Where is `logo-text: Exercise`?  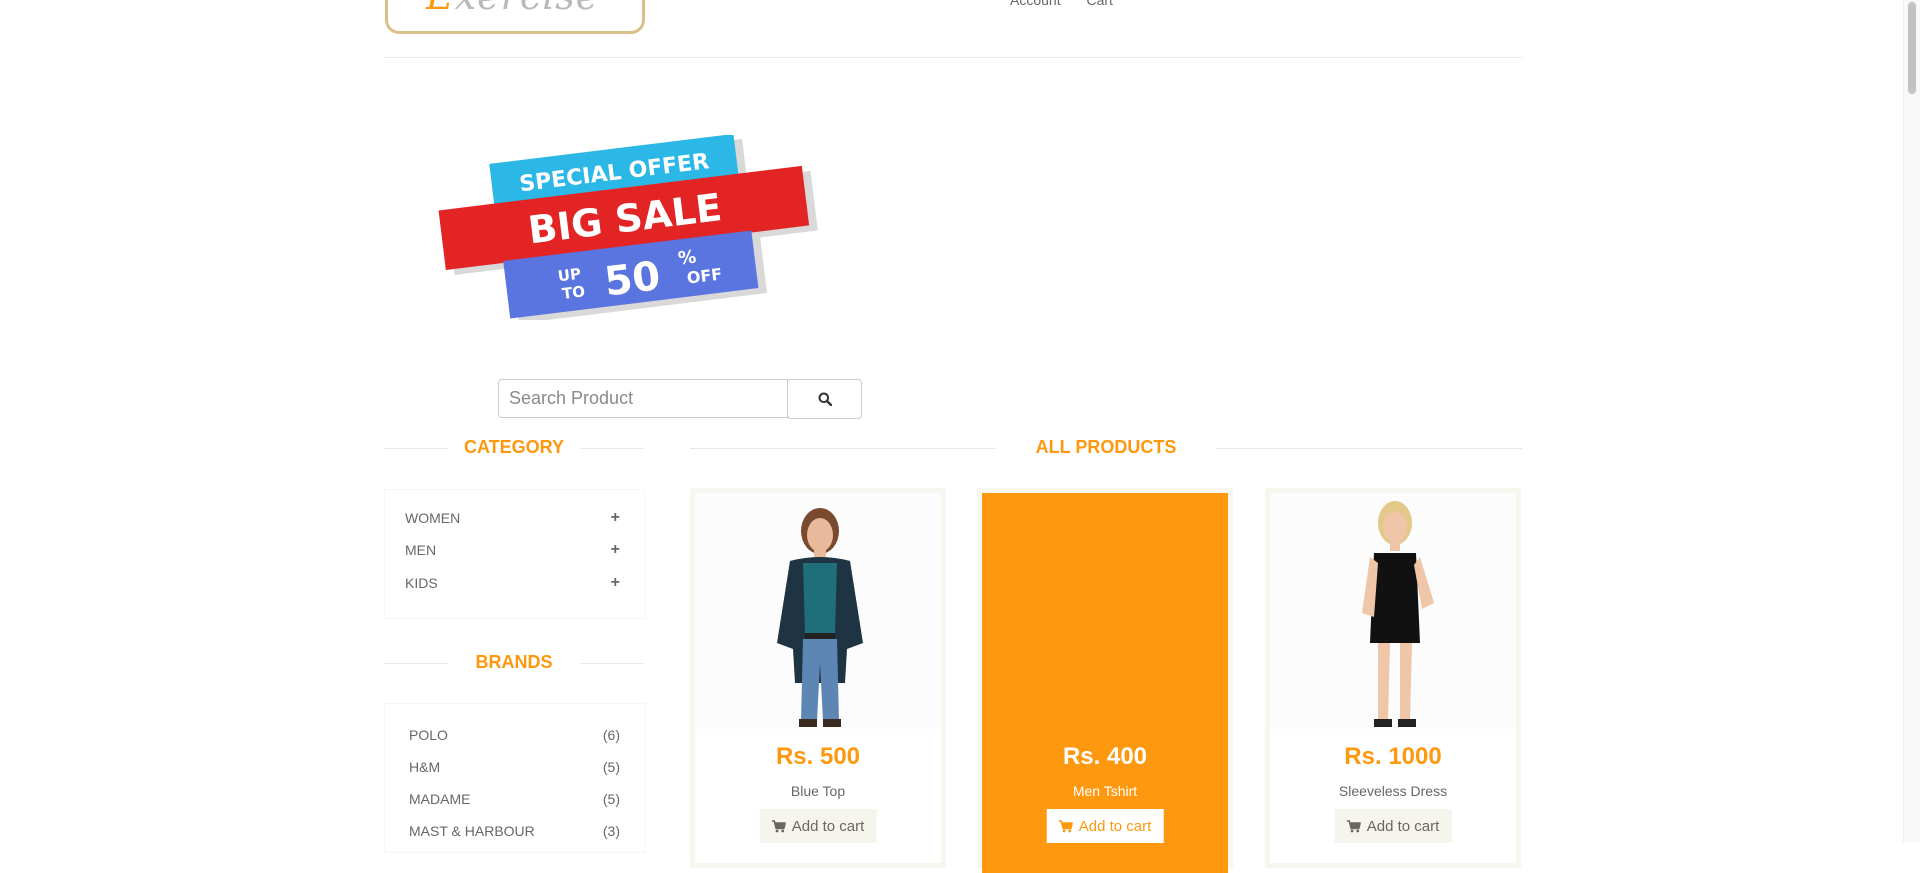 logo-text: Exercise is located at coordinates (512, 9).